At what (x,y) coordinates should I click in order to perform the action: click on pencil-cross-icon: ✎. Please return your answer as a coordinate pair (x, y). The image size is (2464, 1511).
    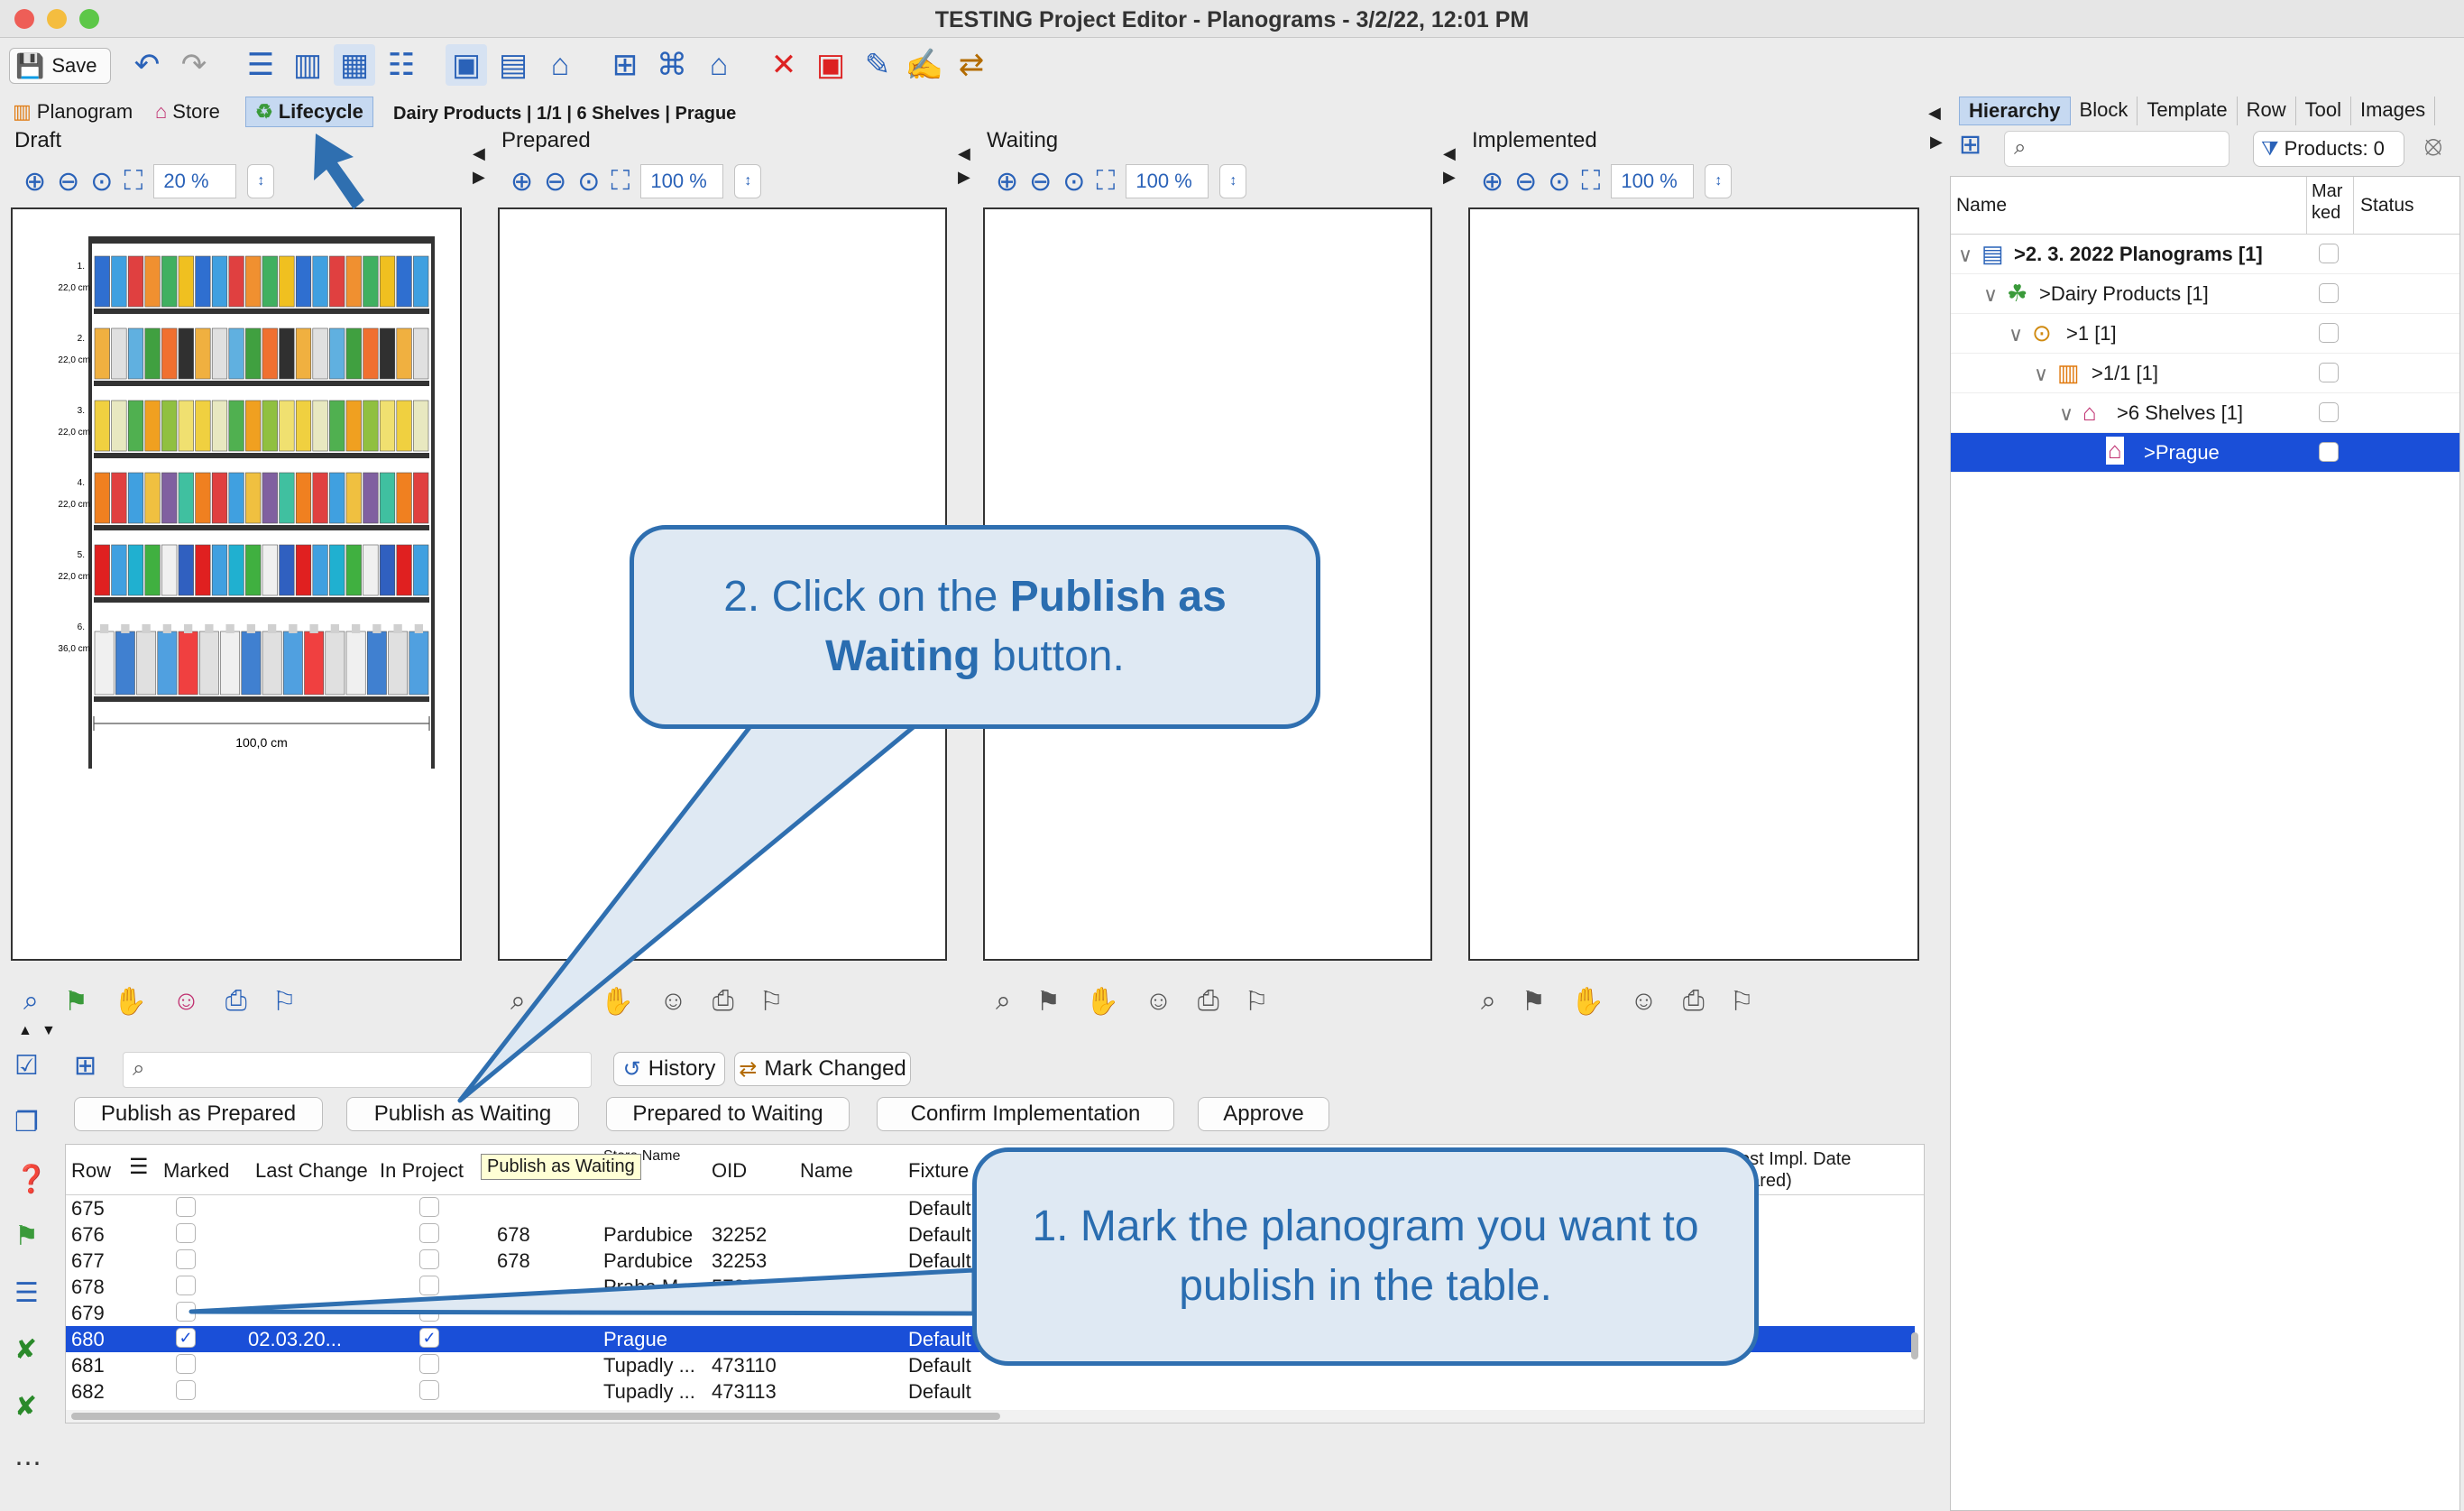
    Looking at the image, I should click on (877, 65).